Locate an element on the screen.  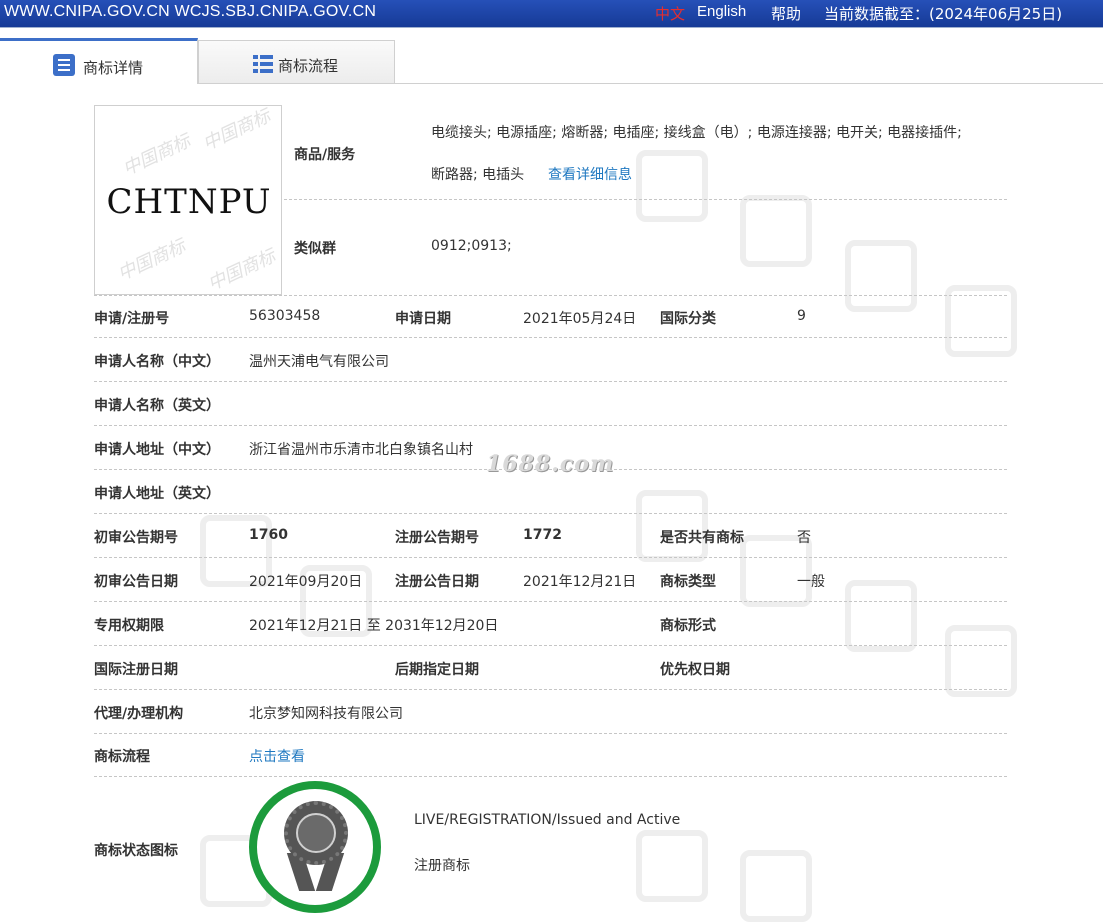
priority-date-label: 优先权日期 is located at coordinates (695, 670).